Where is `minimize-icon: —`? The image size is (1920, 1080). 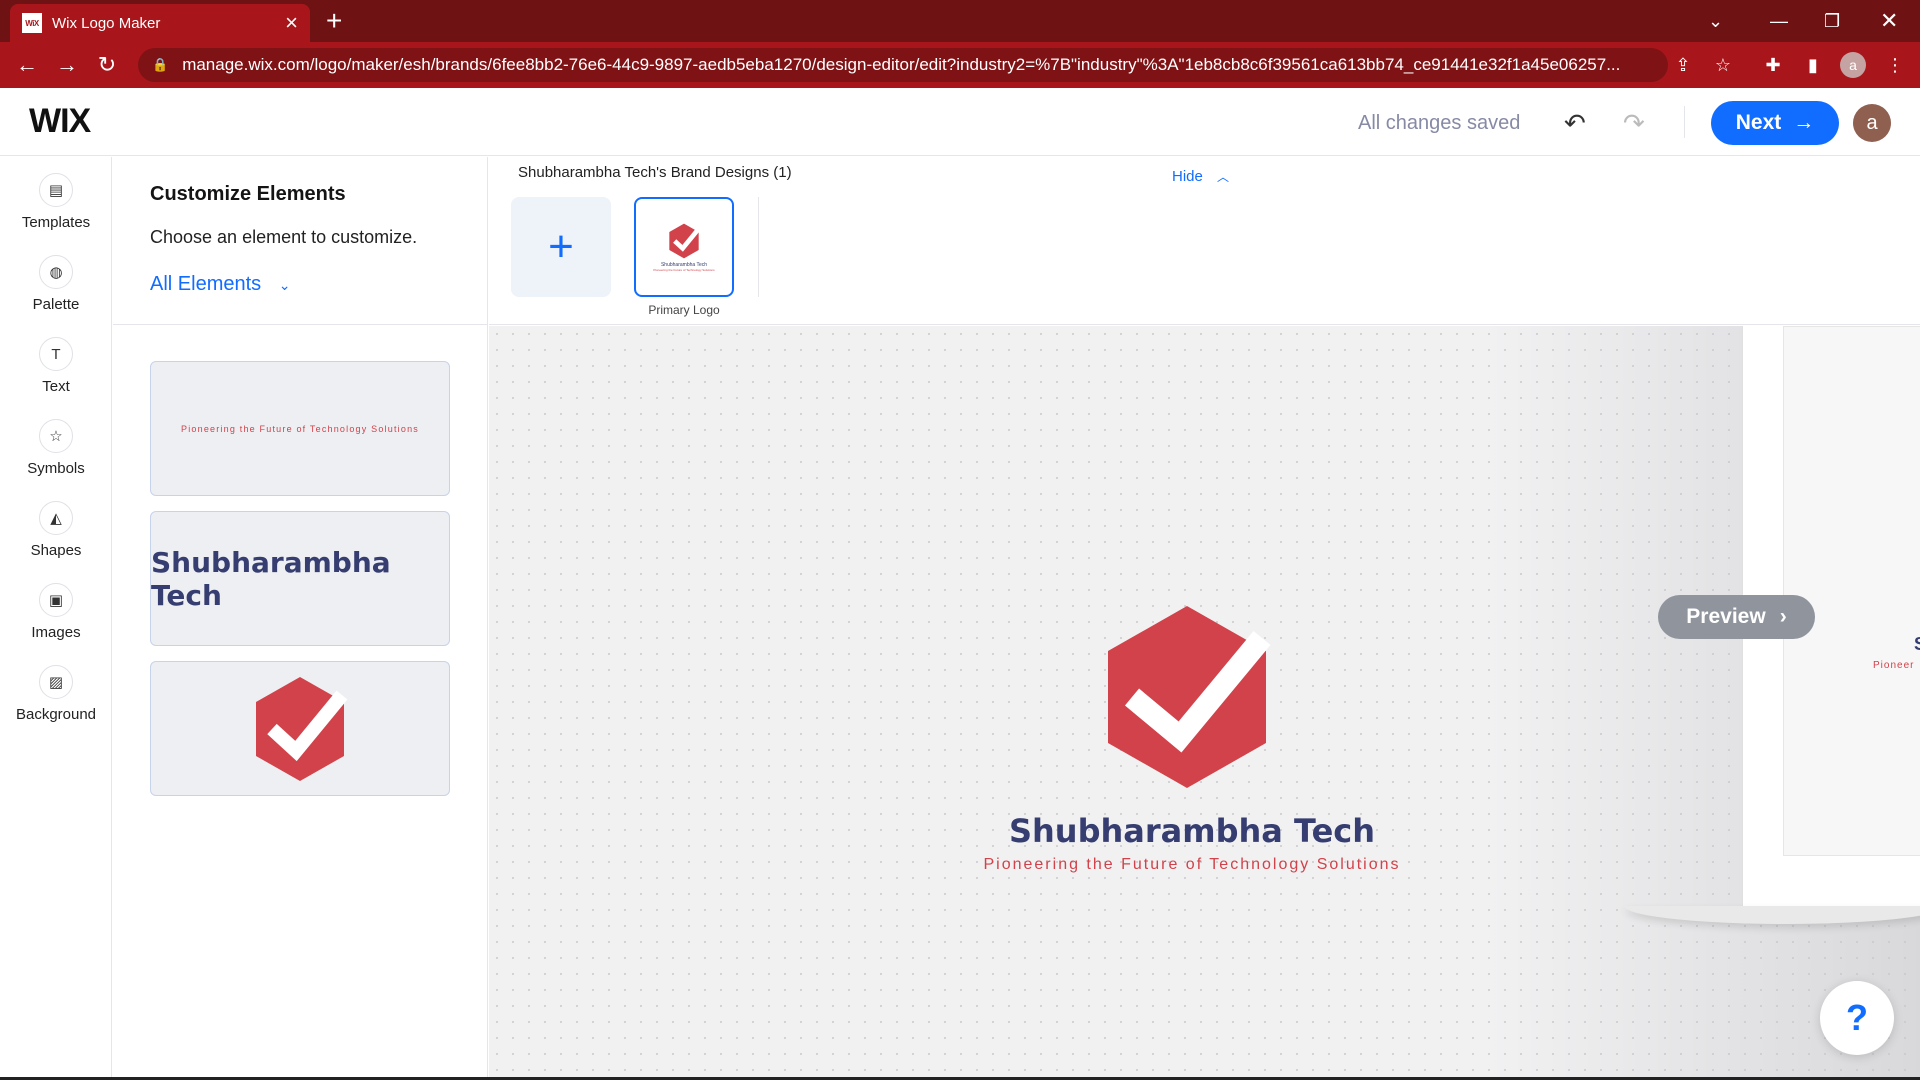 minimize-icon: — is located at coordinates (1779, 21).